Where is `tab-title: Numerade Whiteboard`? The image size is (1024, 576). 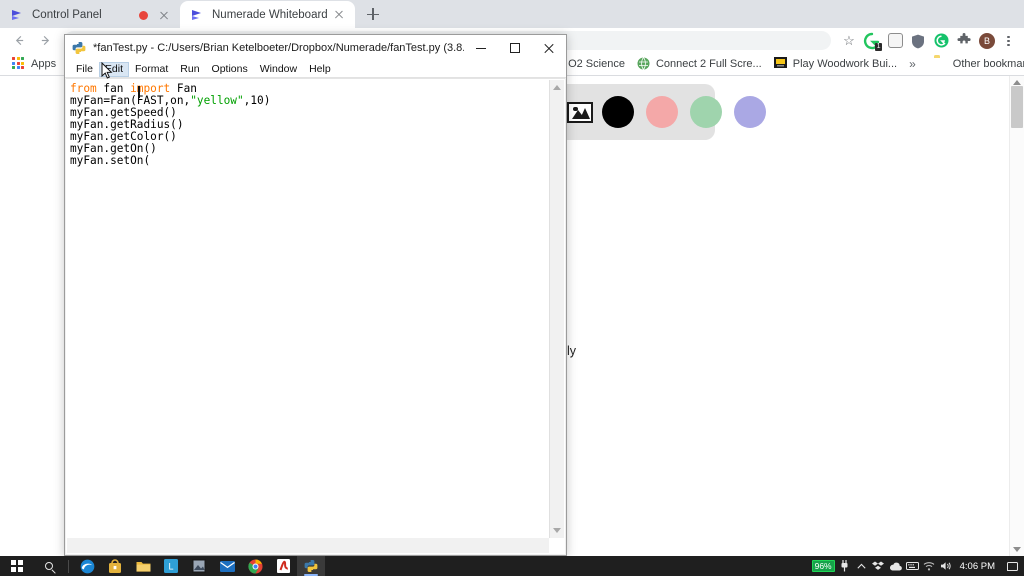 tab-title: Numerade Whiteboard is located at coordinates (270, 14).